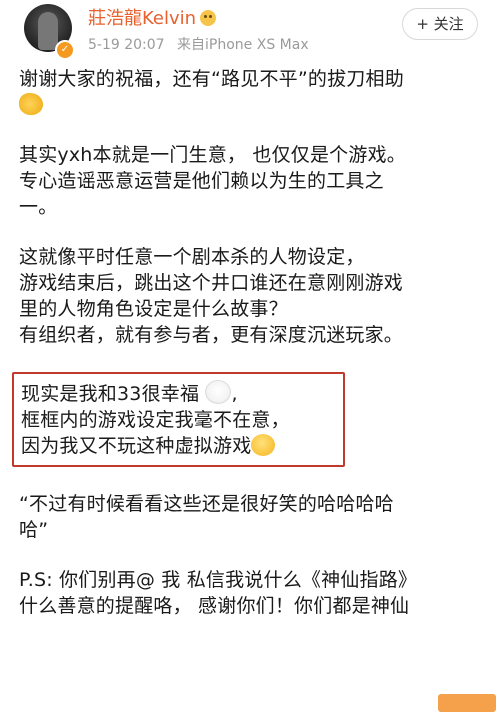 The height and width of the screenshot is (716, 500). Describe the element at coordinates (38, 207) in the screenshot. I see `text-line: 一。` at that location.